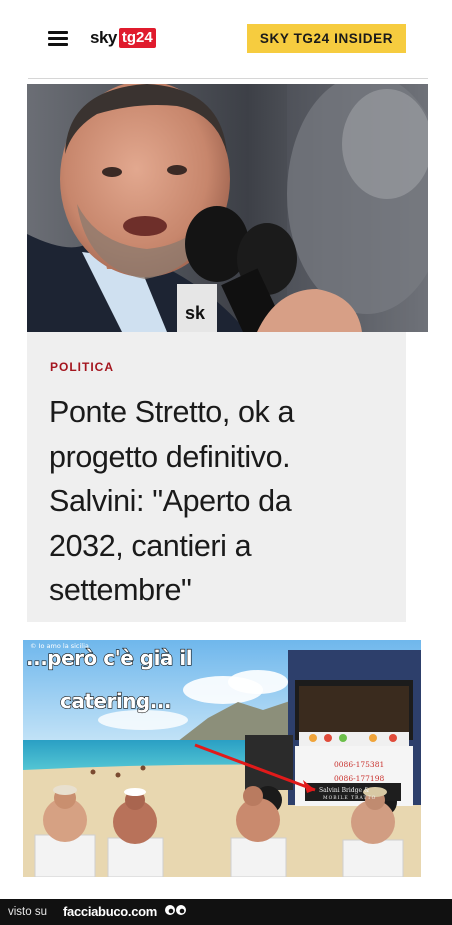 This screenshot has height=925, width=452. I want to click on headline-line: 2032, cantieri a, so click(150, 545).